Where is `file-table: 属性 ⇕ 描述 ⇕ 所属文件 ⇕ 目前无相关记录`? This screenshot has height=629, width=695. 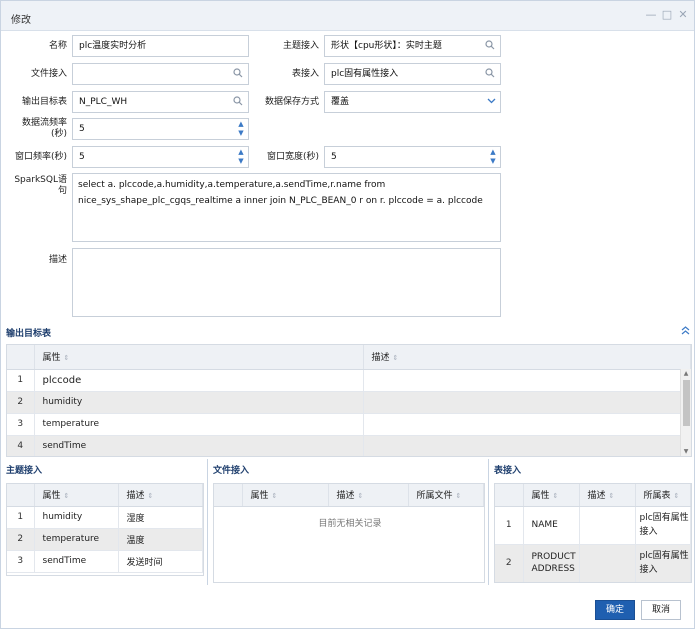
file-table: 属性 ⇕ 描述 ⇕ 所属文件 ⇕ 目前无相关记录 is located at coordinates (349, 533).